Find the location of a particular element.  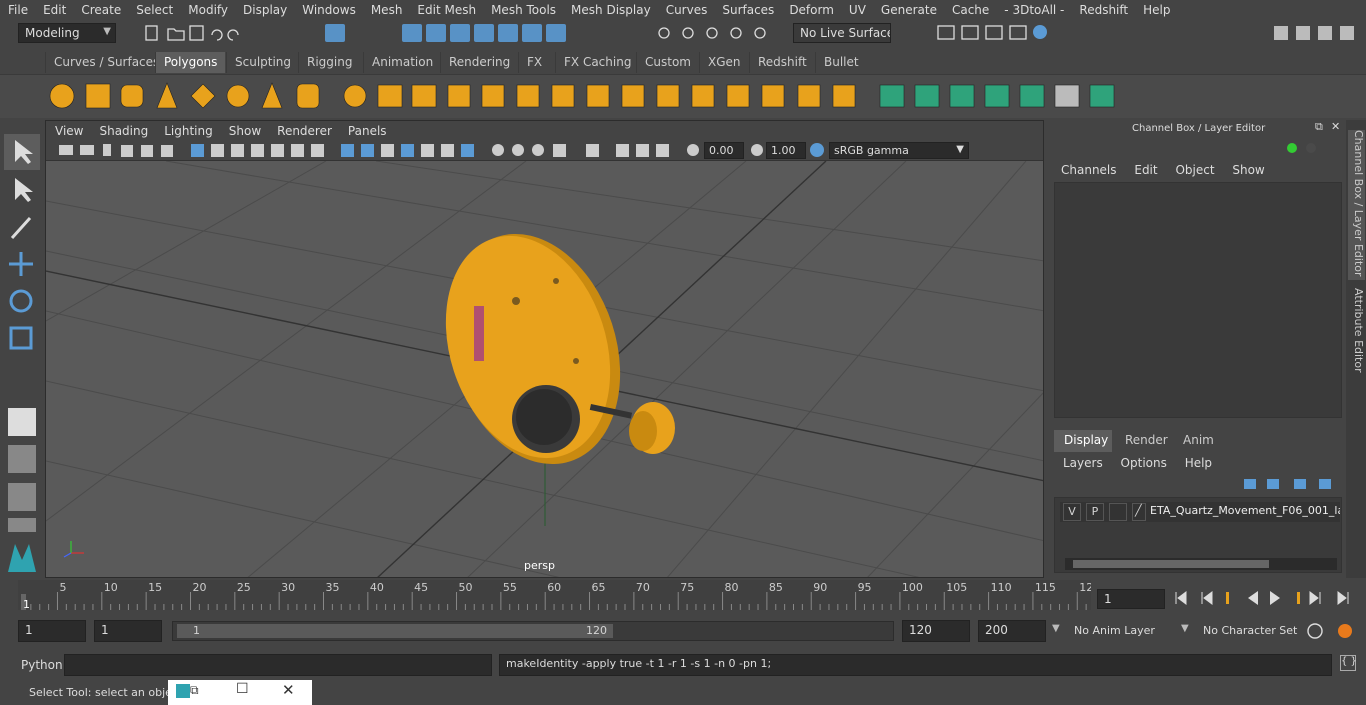

screen-space-ao-icon is located at coordinates (518, 150).